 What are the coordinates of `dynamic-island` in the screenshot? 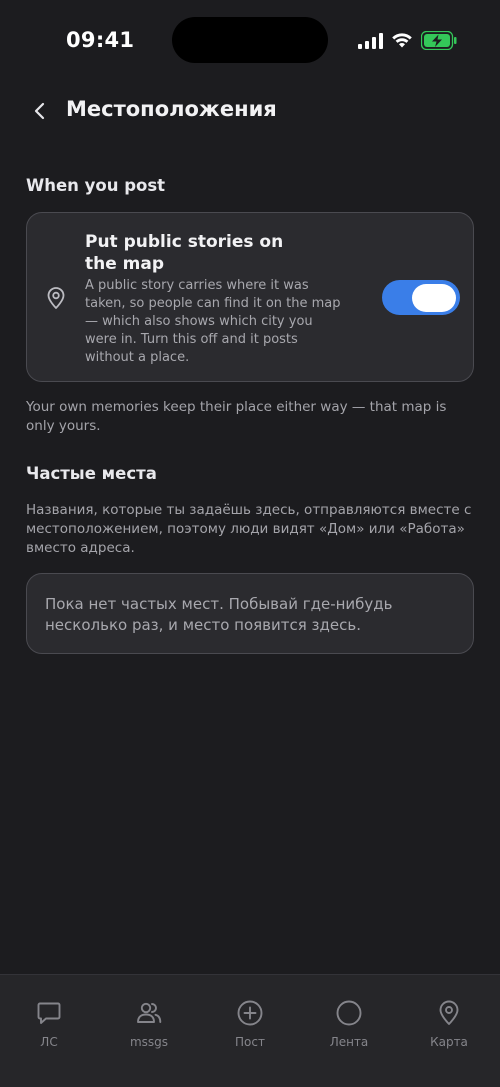 It's located at (250, 40).